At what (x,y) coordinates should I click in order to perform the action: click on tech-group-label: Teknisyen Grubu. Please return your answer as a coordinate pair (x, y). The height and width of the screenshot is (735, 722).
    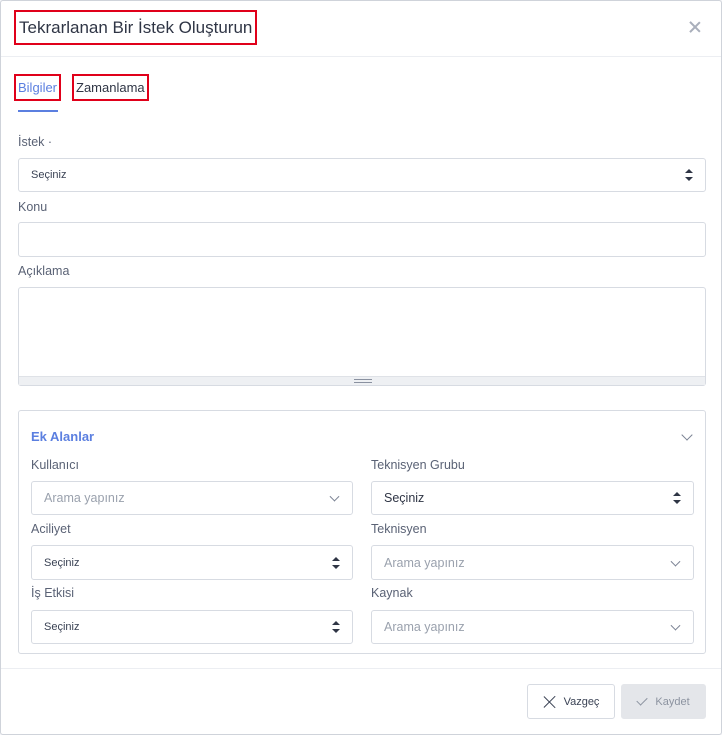
    Looking at the image, I should click on (418, 465).